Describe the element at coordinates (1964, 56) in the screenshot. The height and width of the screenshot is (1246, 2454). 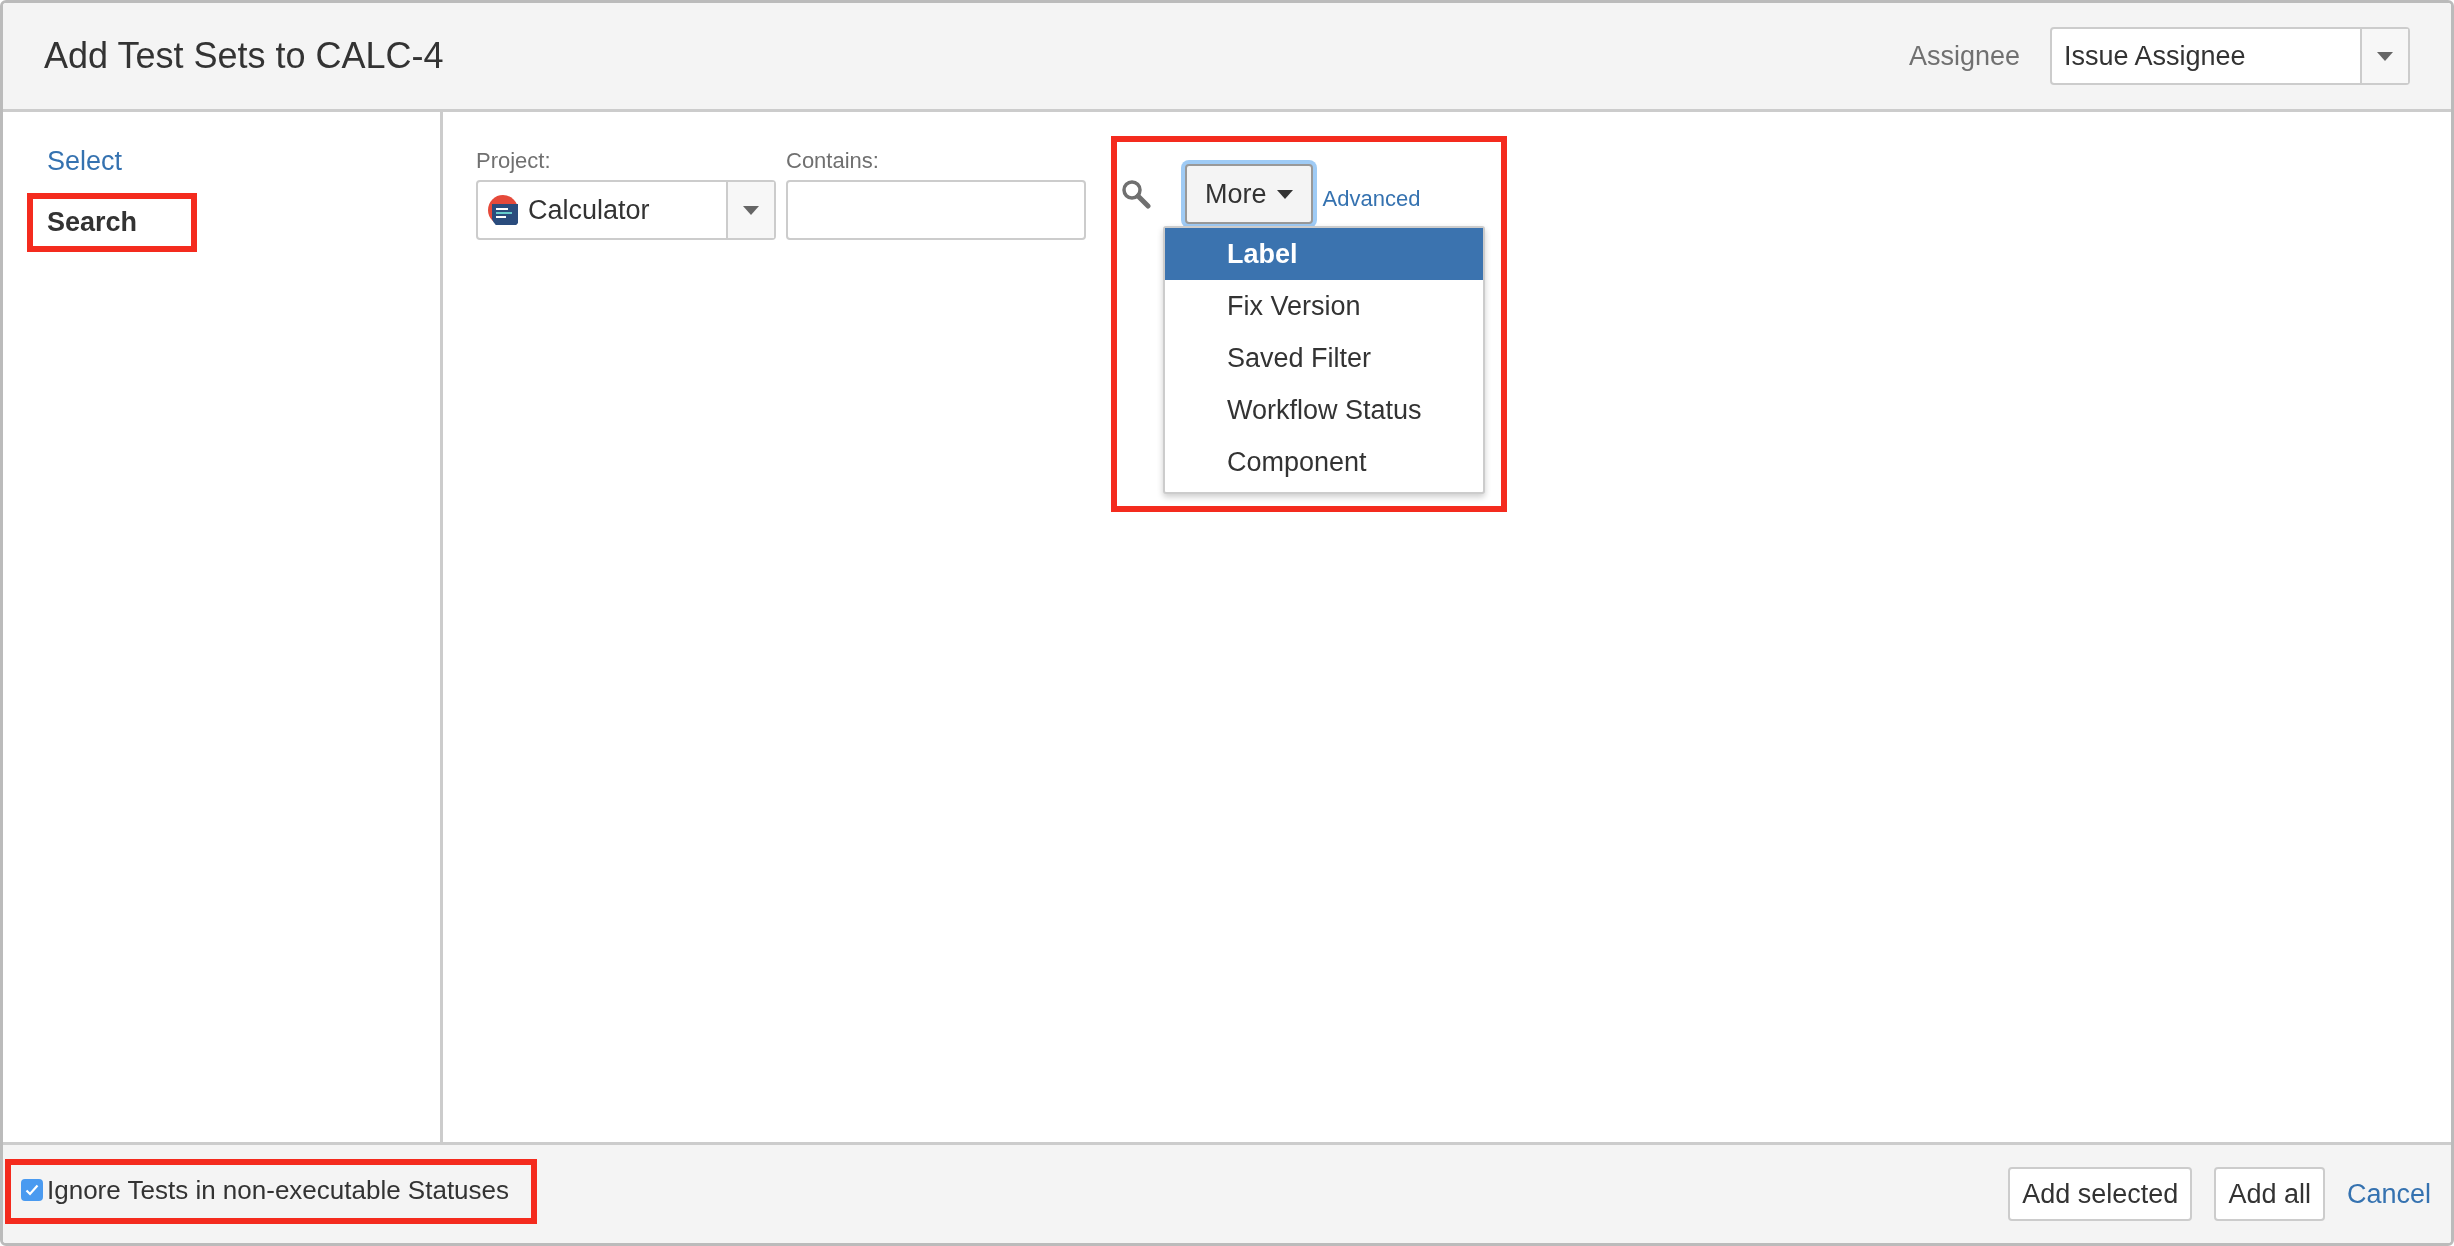
I see `assignee-label: Assignee` at that location.